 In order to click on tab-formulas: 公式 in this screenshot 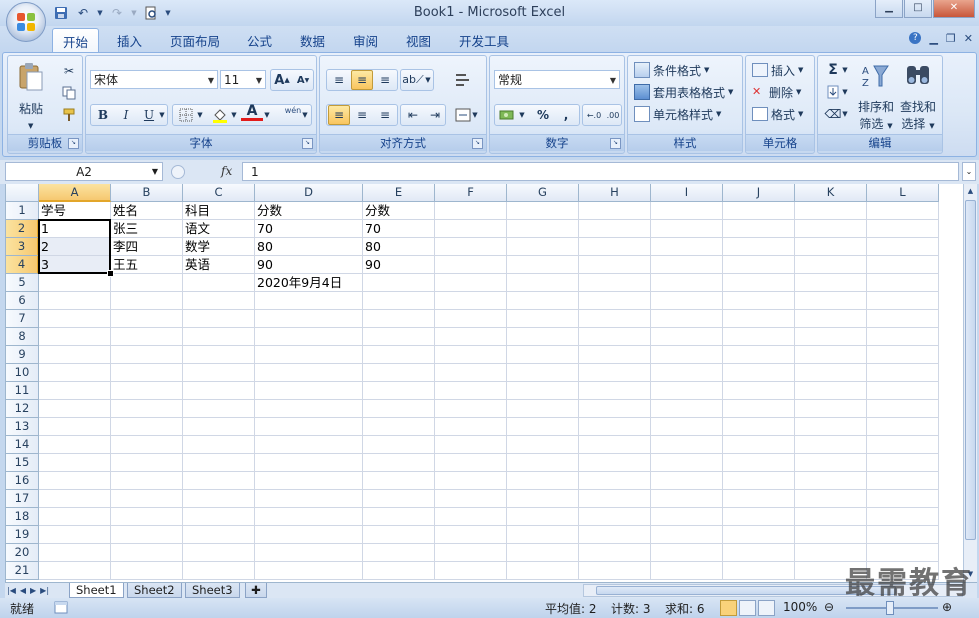, I will do `click(259, 40)`.